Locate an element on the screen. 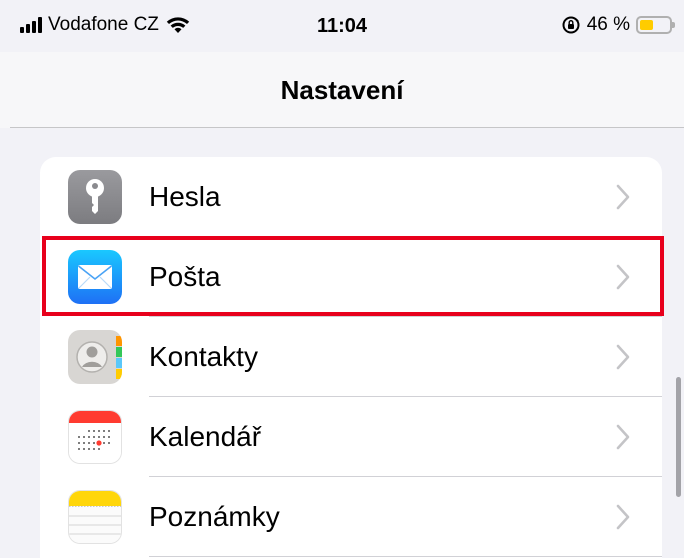  settings-row-label: Kontakty is located at coordinates (203, 356).